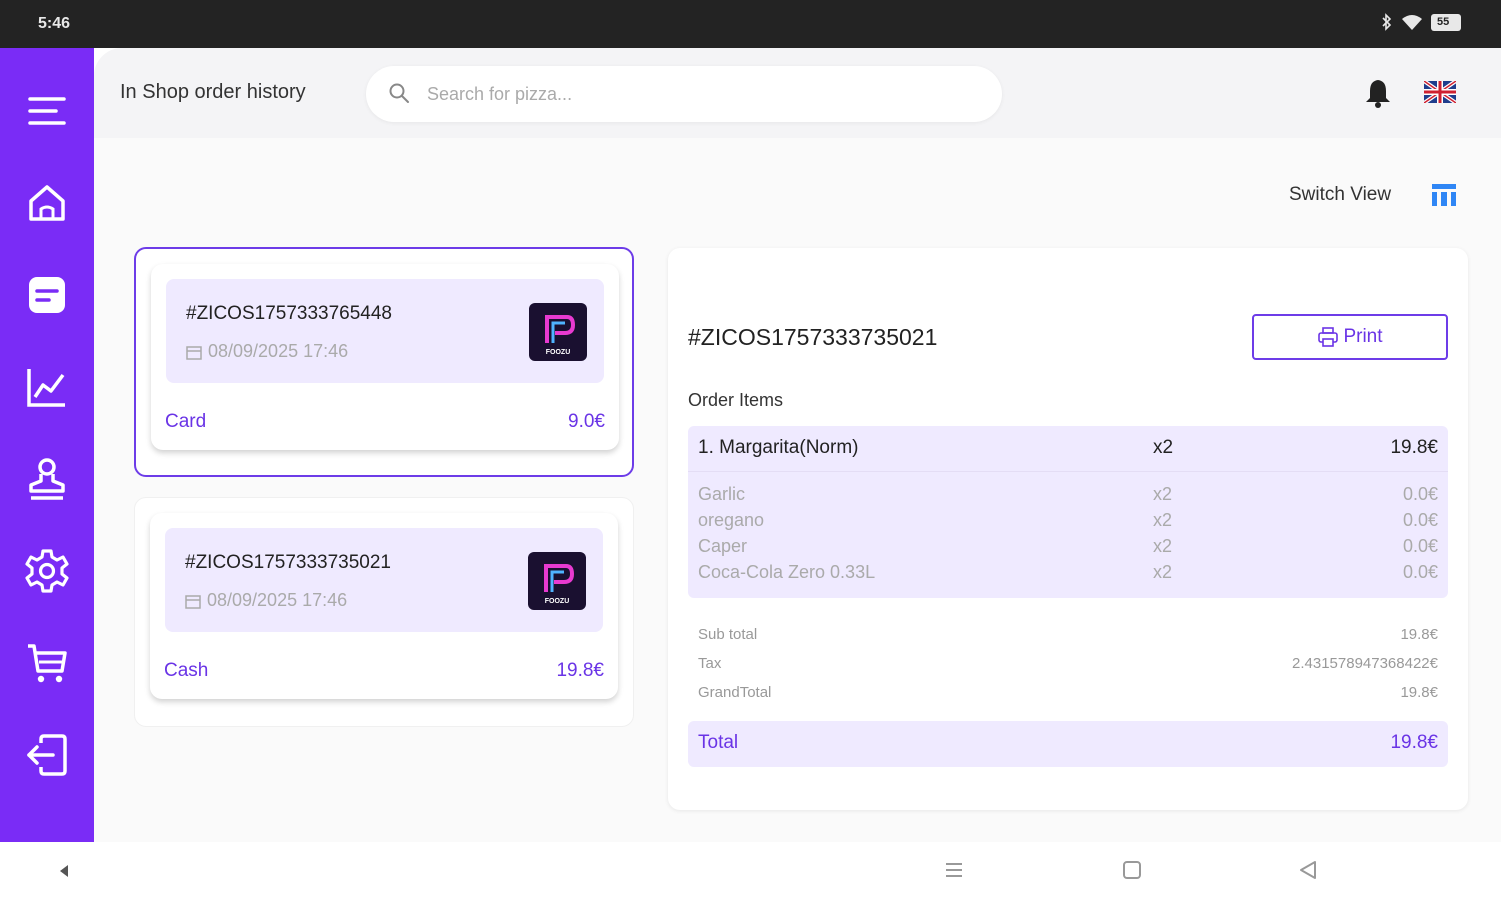 This screenshot has width=1501, height=900. Describe the element at coordinates (1068, 637) in the screenshot. I see `subtotal-row: Sub total 19.8€` at that location.